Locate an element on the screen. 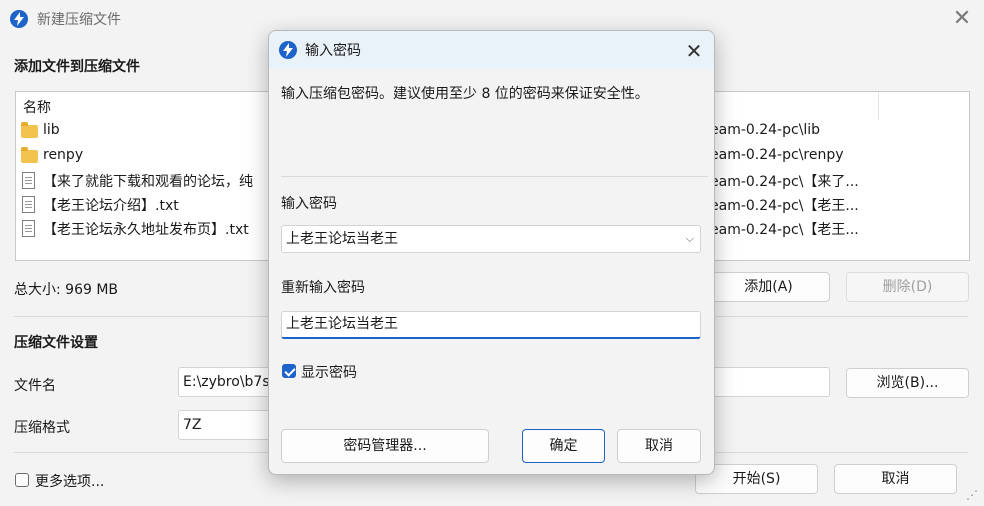 This screenshot has width=984, height=506. file-path: eam-0.24-pc\renpy is located at coordinates (777, 155).